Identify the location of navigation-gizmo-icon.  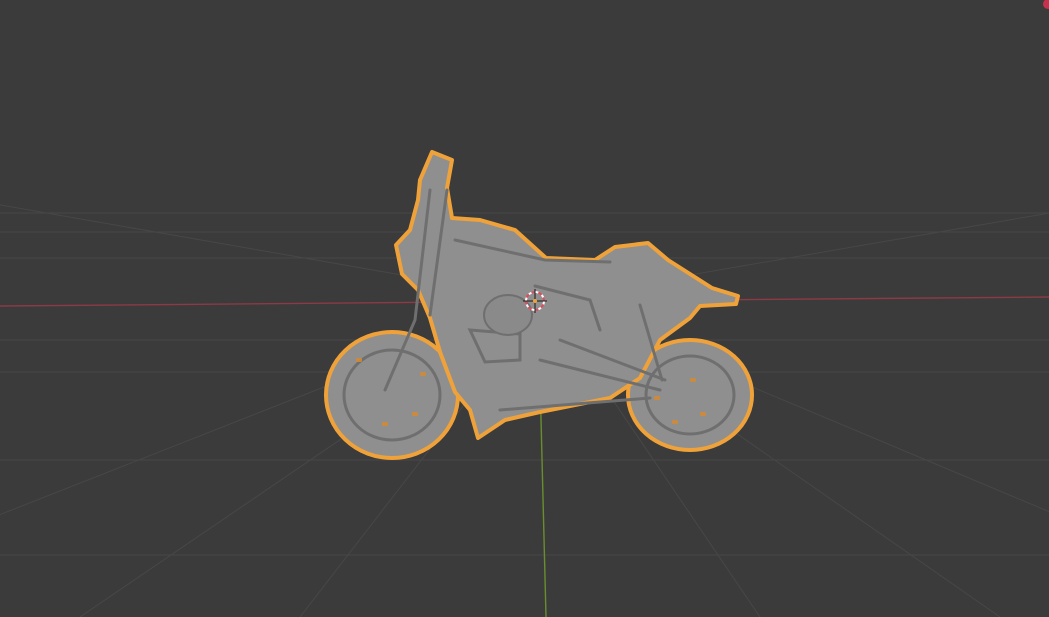
(1046, 4).